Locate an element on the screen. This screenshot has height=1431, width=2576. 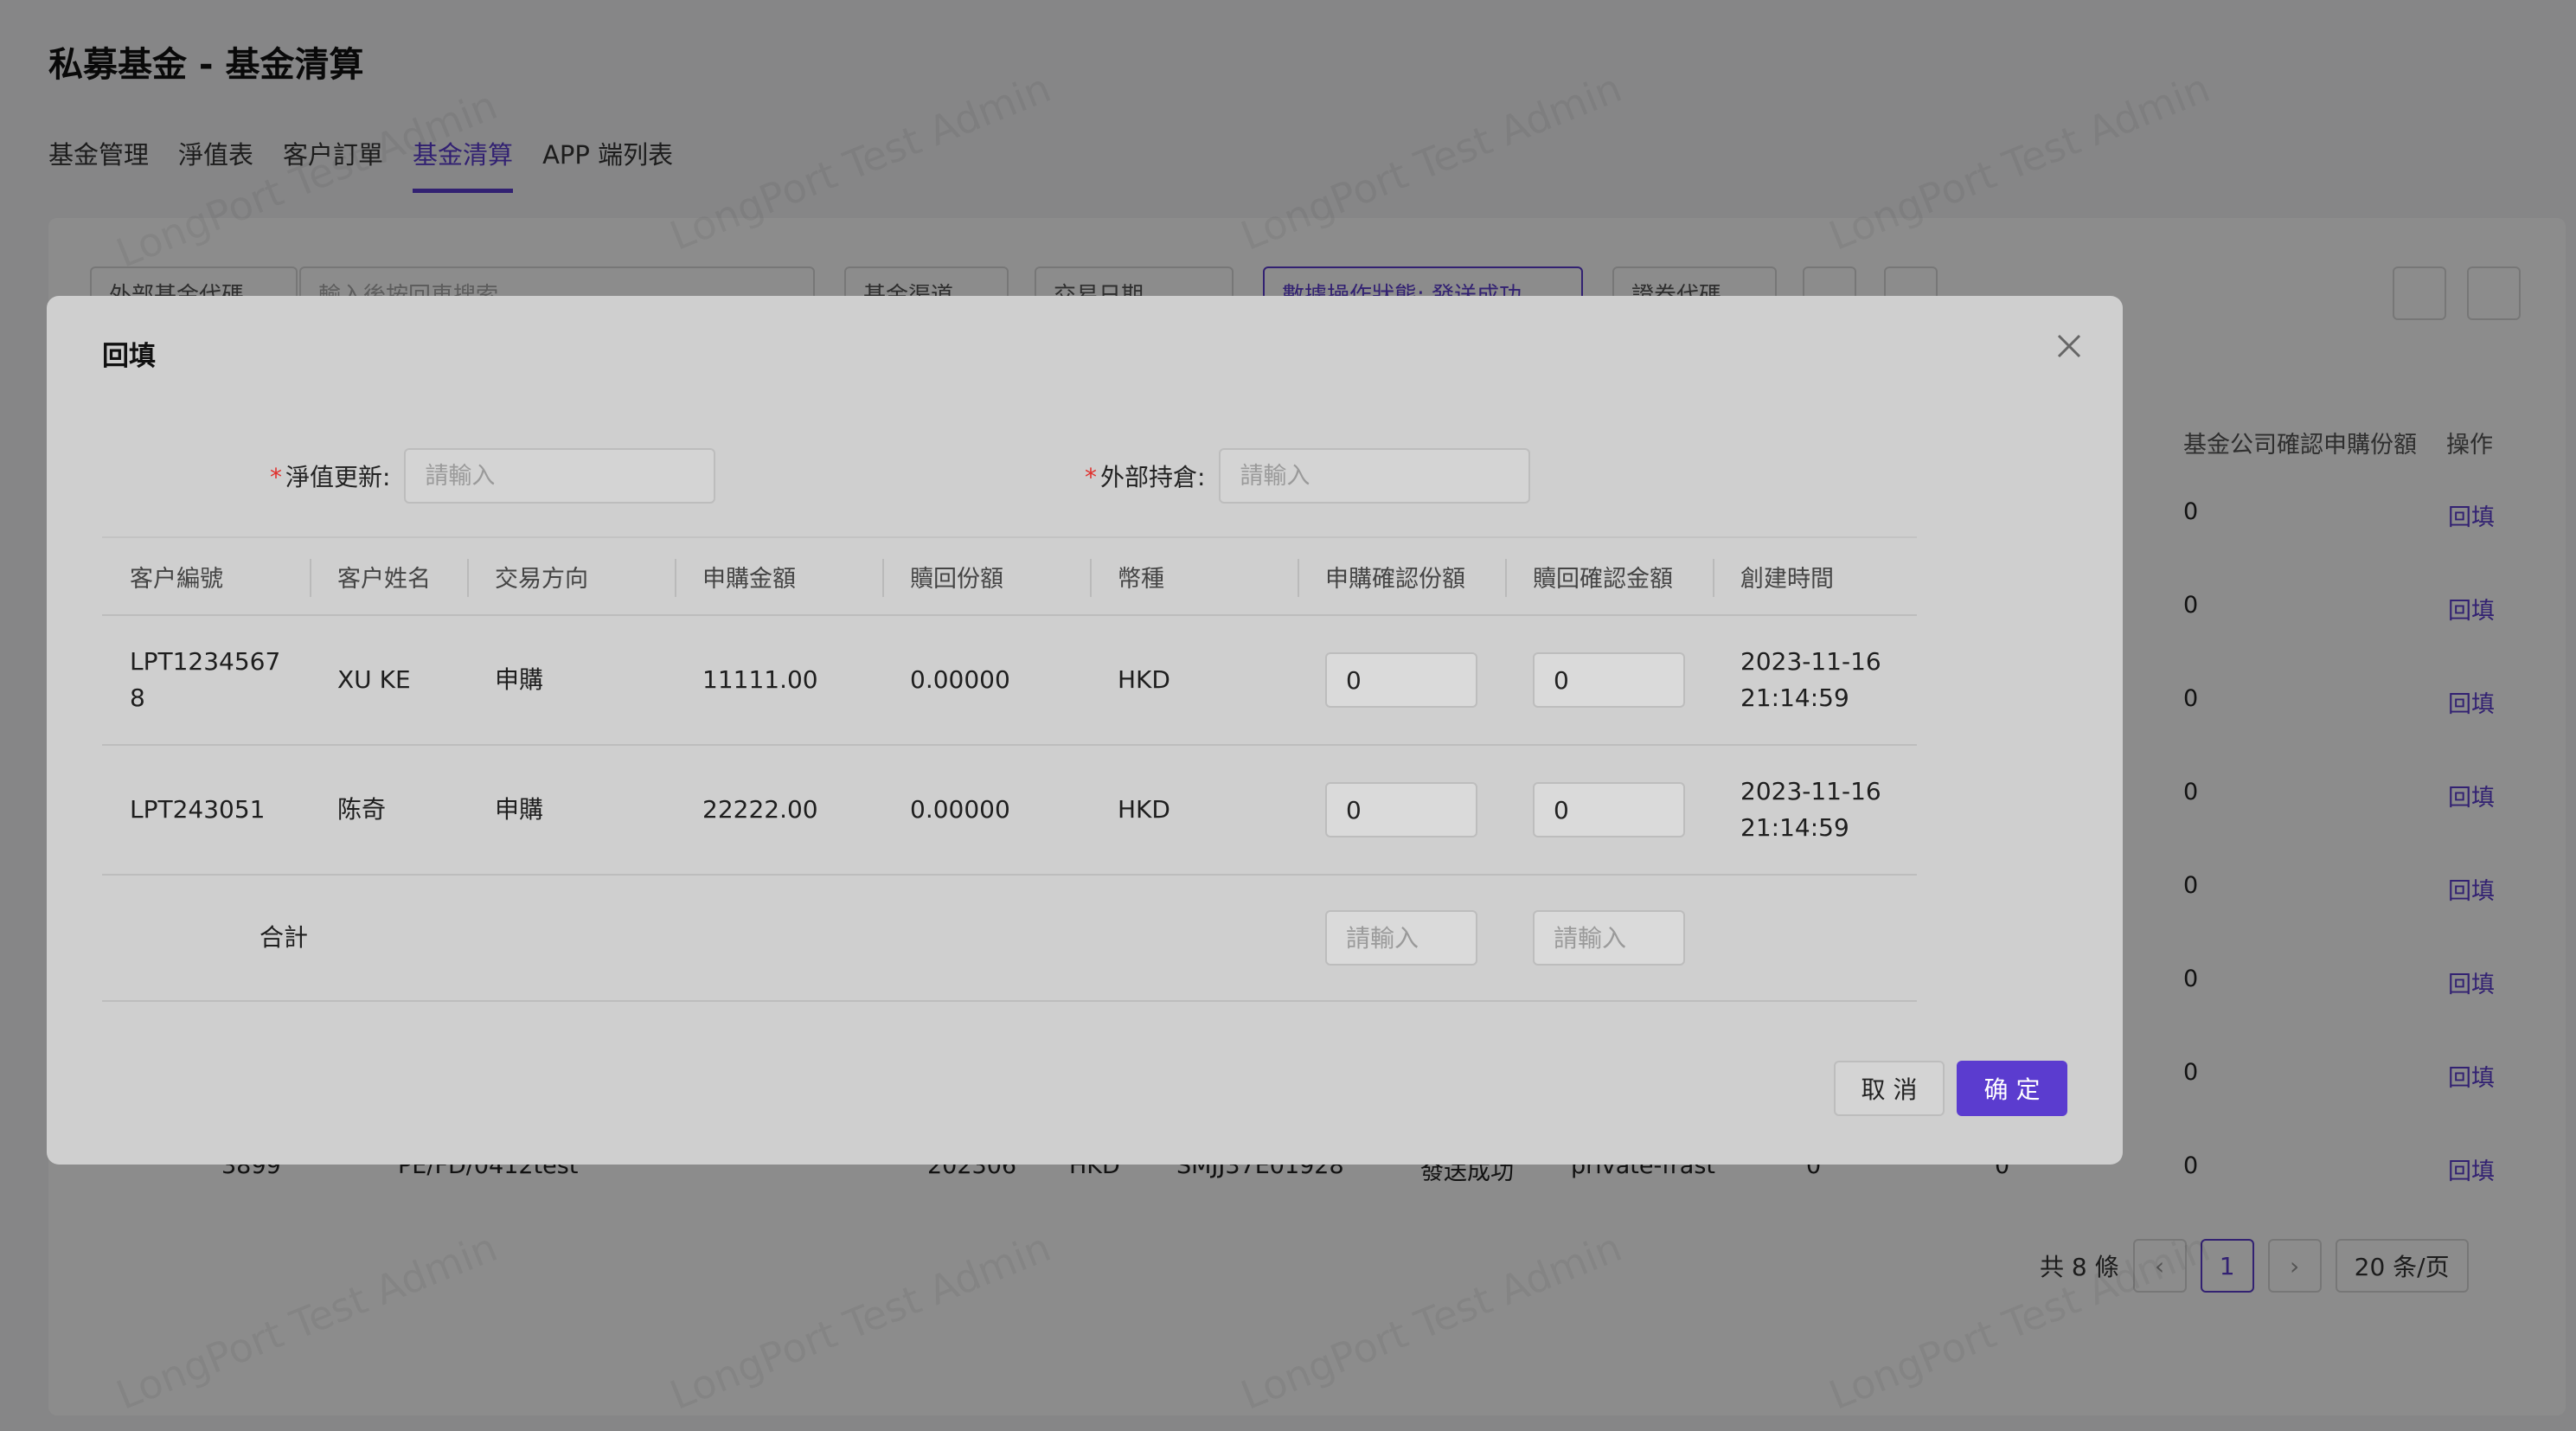
customer-name: 陈奇 is located at coordinates (362, 810).